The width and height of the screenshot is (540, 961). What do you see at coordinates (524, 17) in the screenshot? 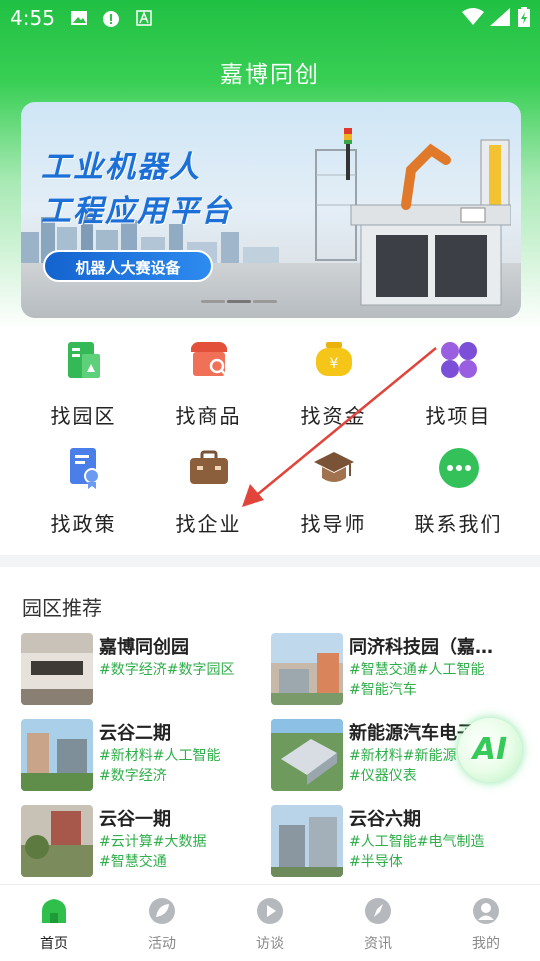
I see `battery-icon` at bounding box center [524, 17].